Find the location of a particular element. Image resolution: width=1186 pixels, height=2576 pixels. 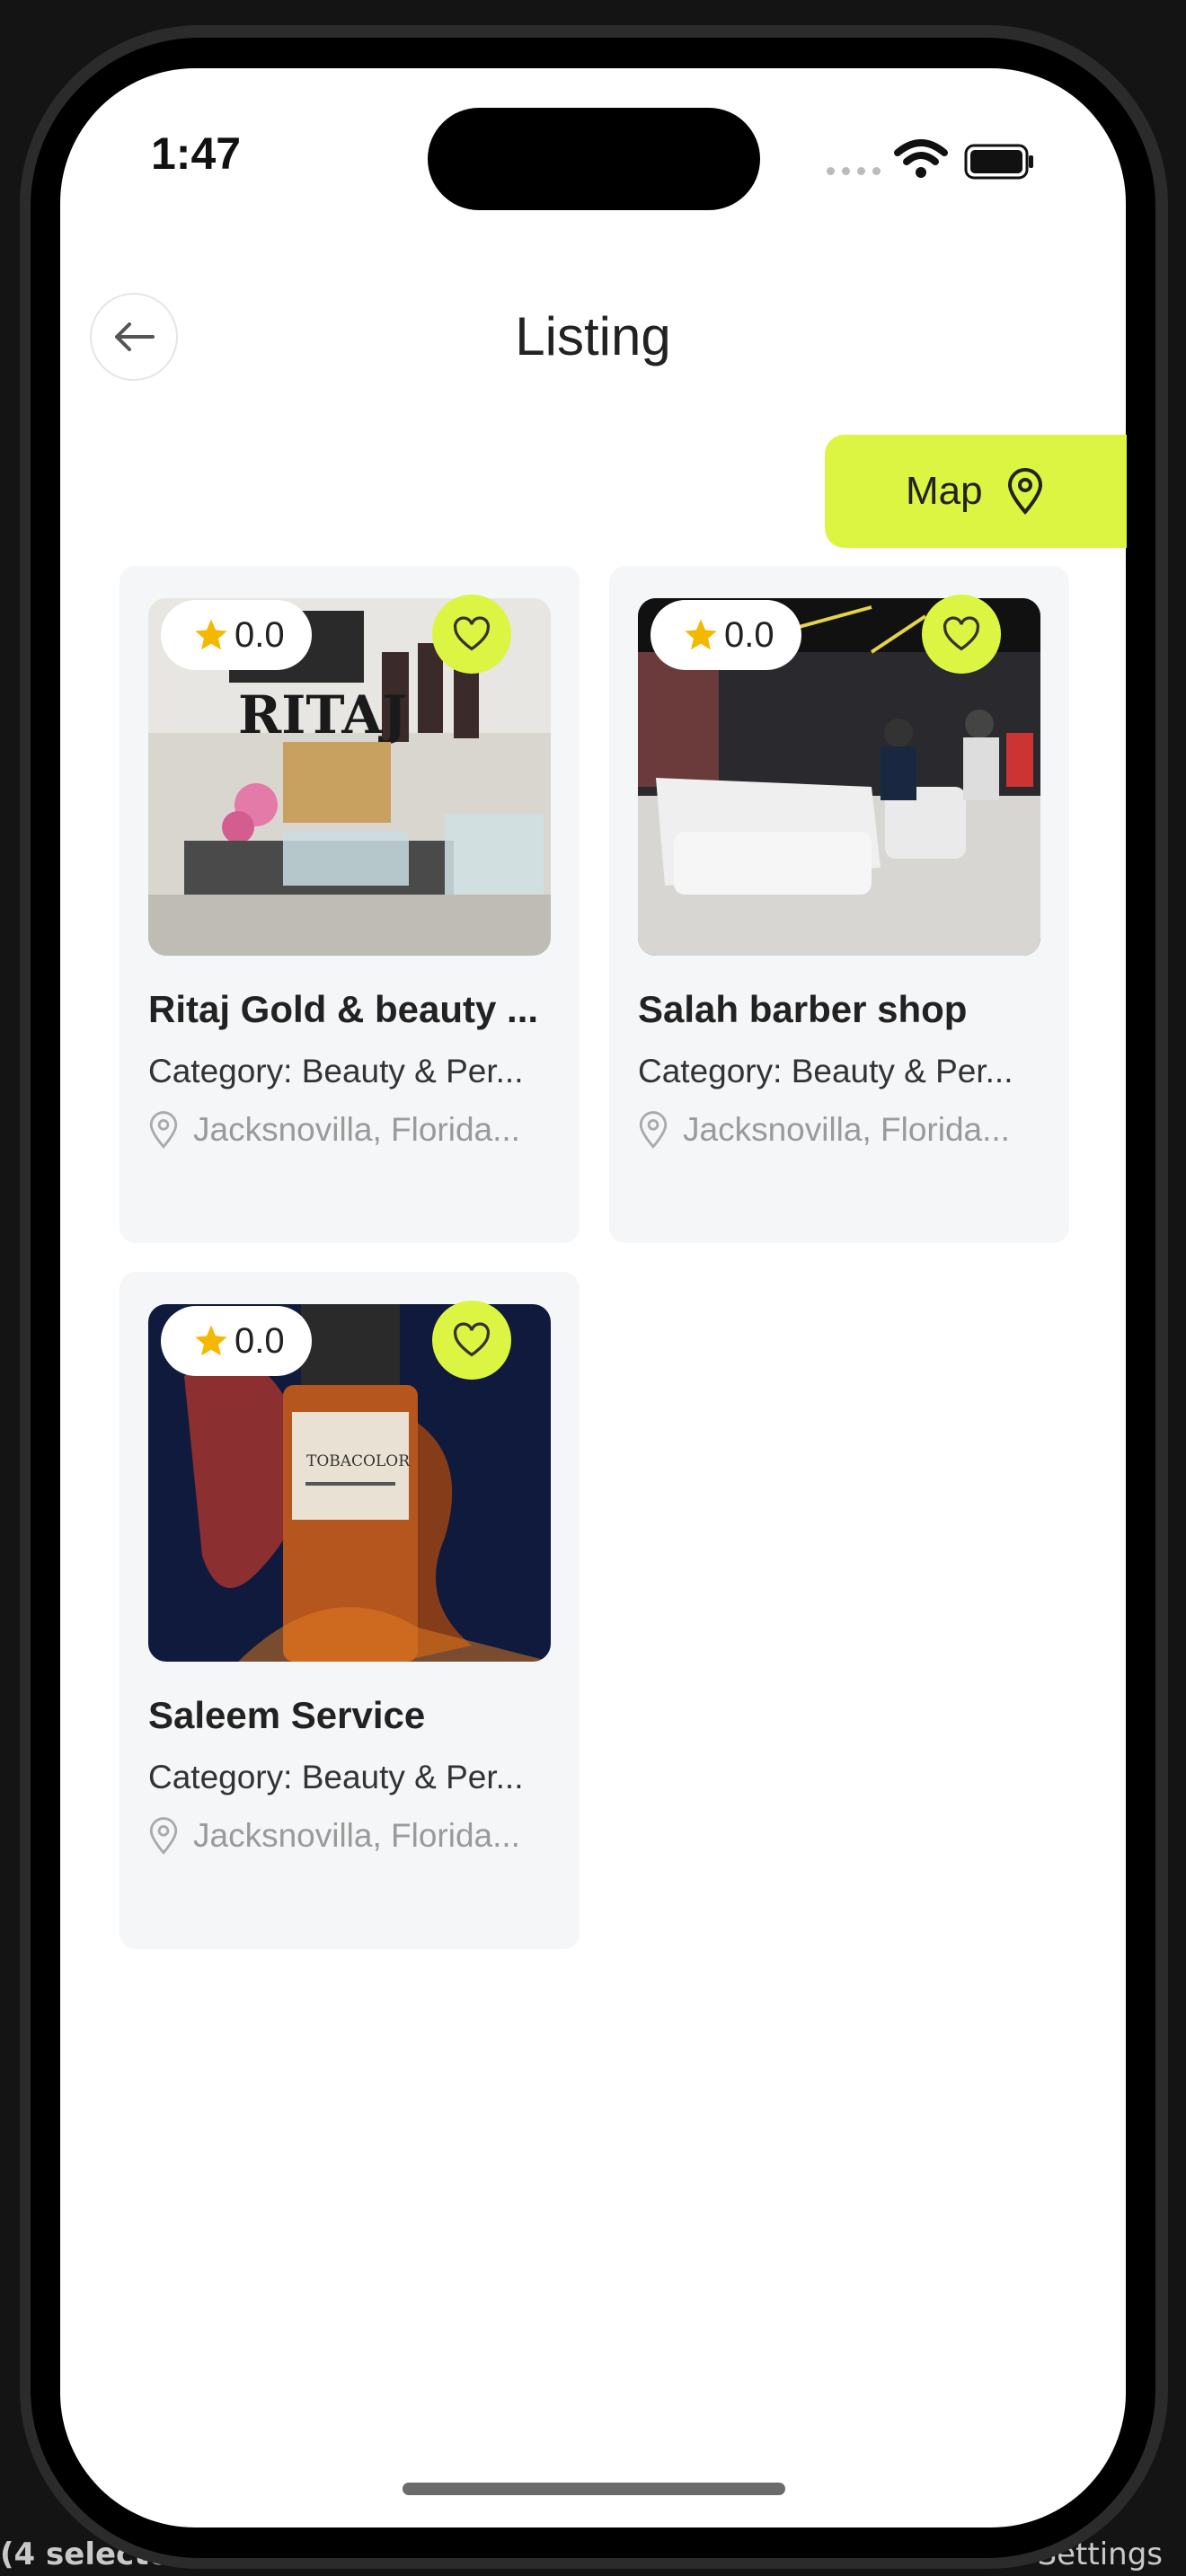

listing-name: Saleem Service is located at coordinates (287, 1715).